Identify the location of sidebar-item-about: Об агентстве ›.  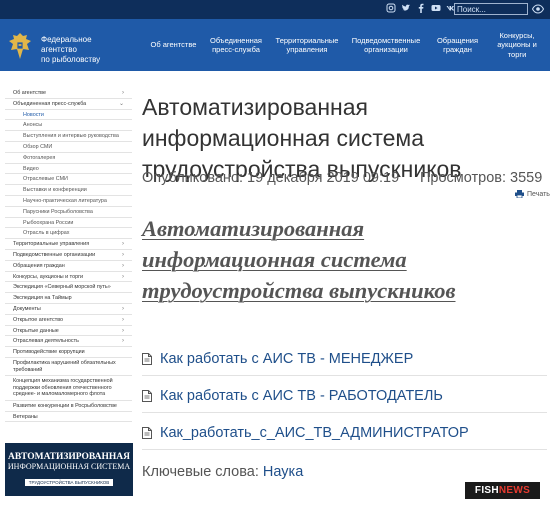
(68, 93).